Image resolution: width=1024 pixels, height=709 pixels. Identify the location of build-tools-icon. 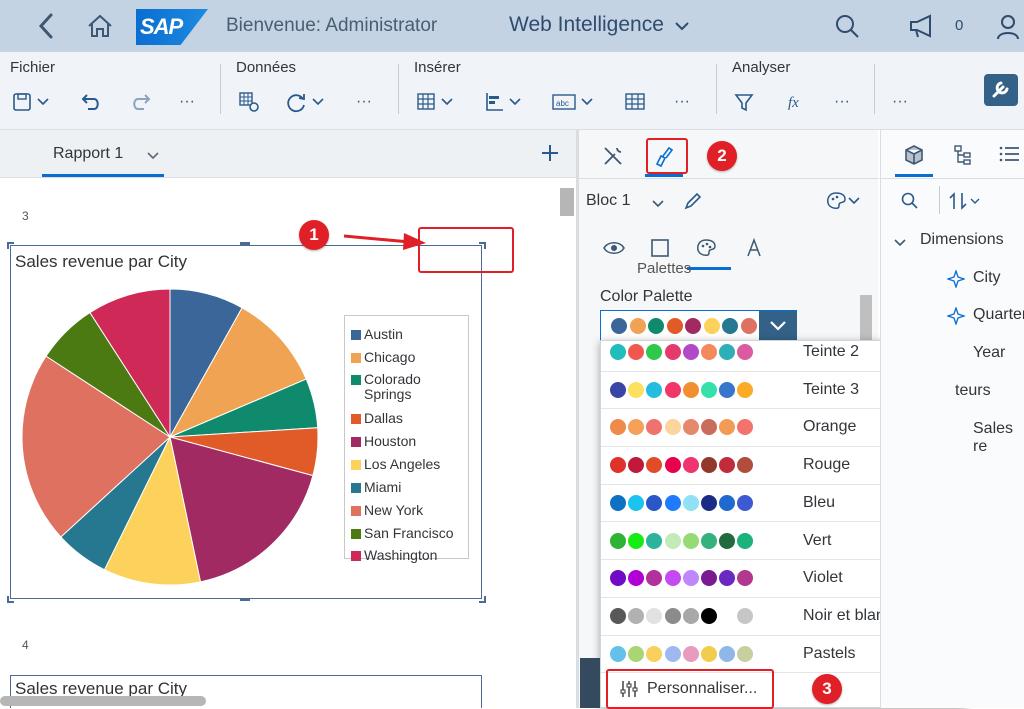
(613, 158).